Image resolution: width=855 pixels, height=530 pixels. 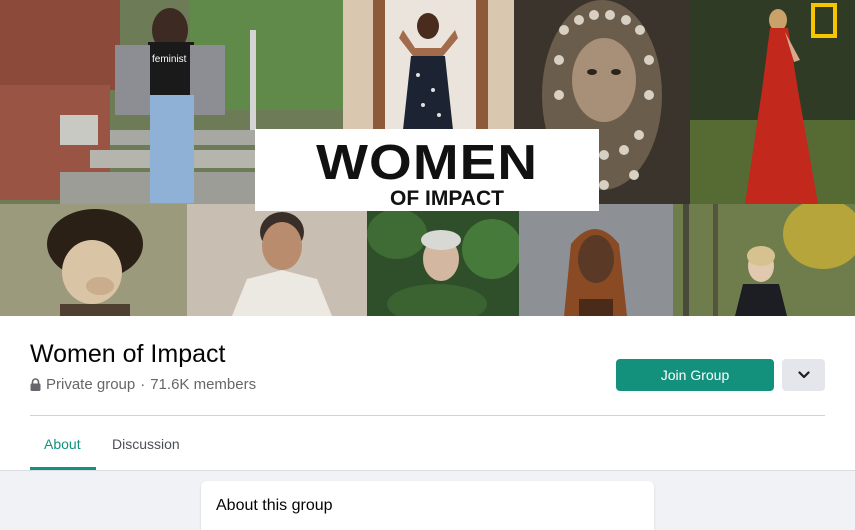 What do you see at coordinates (146, 444) in the screenshot?
I see `tab-discussion: Discussion` at bounding box center [146, 444].